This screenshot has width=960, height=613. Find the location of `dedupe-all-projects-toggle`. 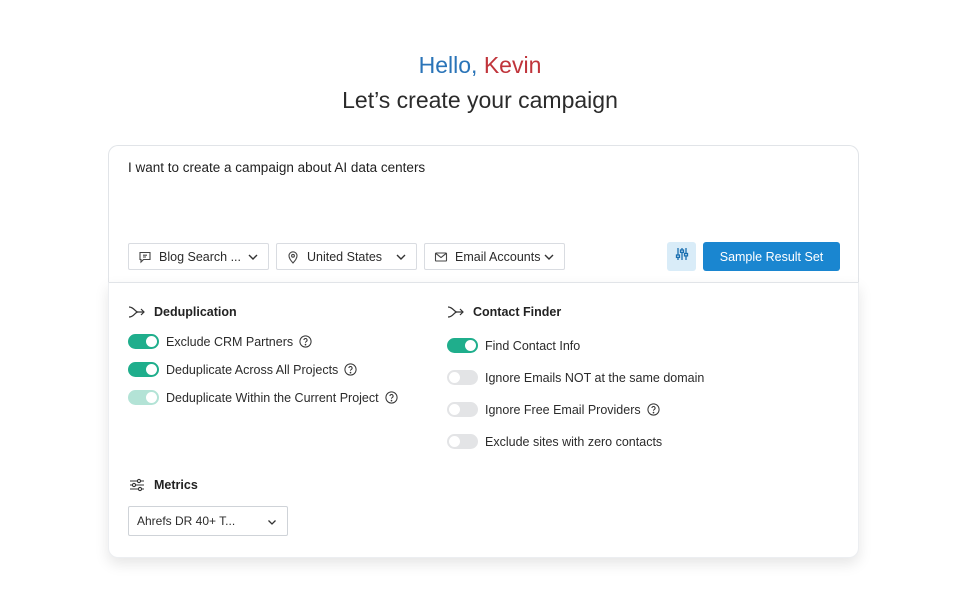

dedupe-all-projects-toggle is located at coordinates (143, 369).